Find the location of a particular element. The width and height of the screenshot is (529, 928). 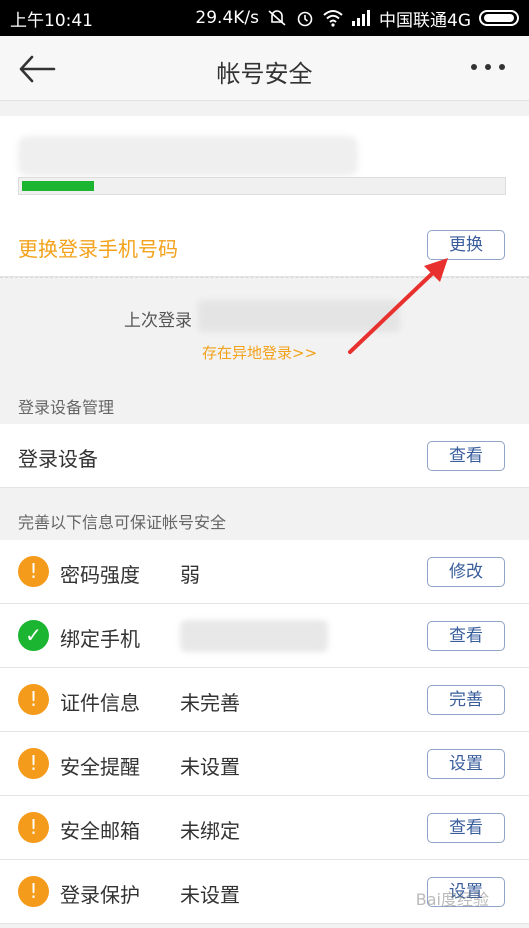

annotation-arrow-icon is located at coordinates (398, 306).